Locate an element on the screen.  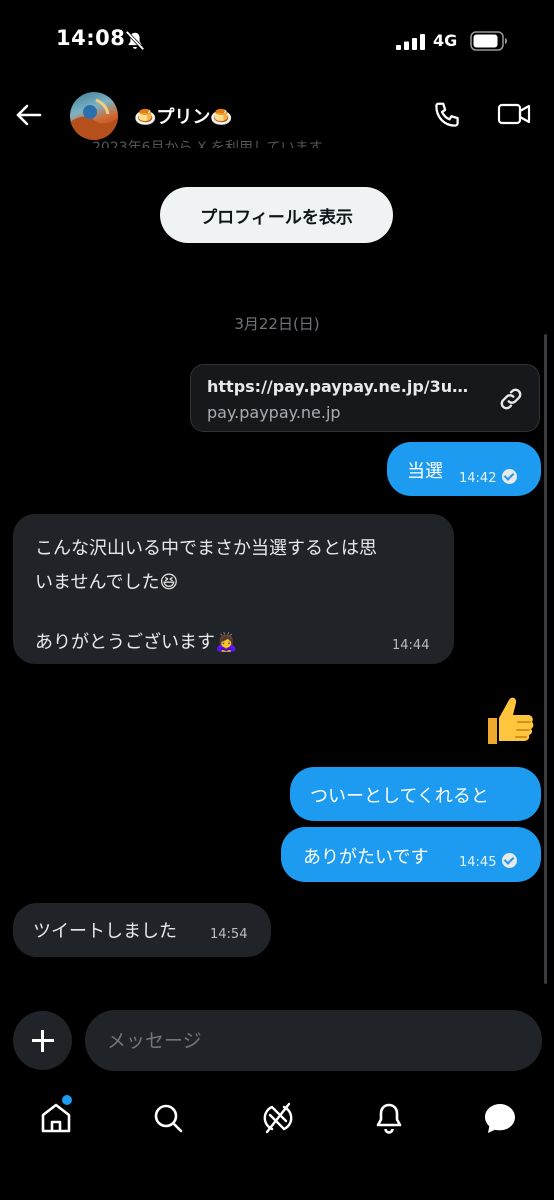
message-text-line3: ありがとうございます🙇‍♀️ is located at coordinates (136, 642).